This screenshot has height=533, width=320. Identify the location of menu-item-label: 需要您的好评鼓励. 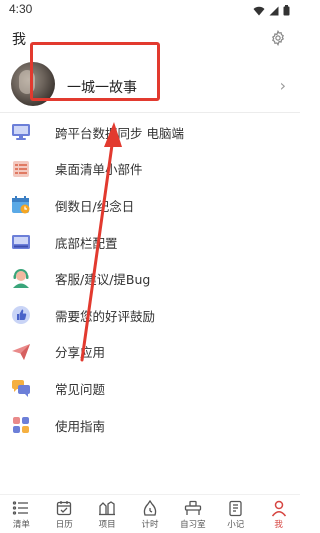
(105, 316).